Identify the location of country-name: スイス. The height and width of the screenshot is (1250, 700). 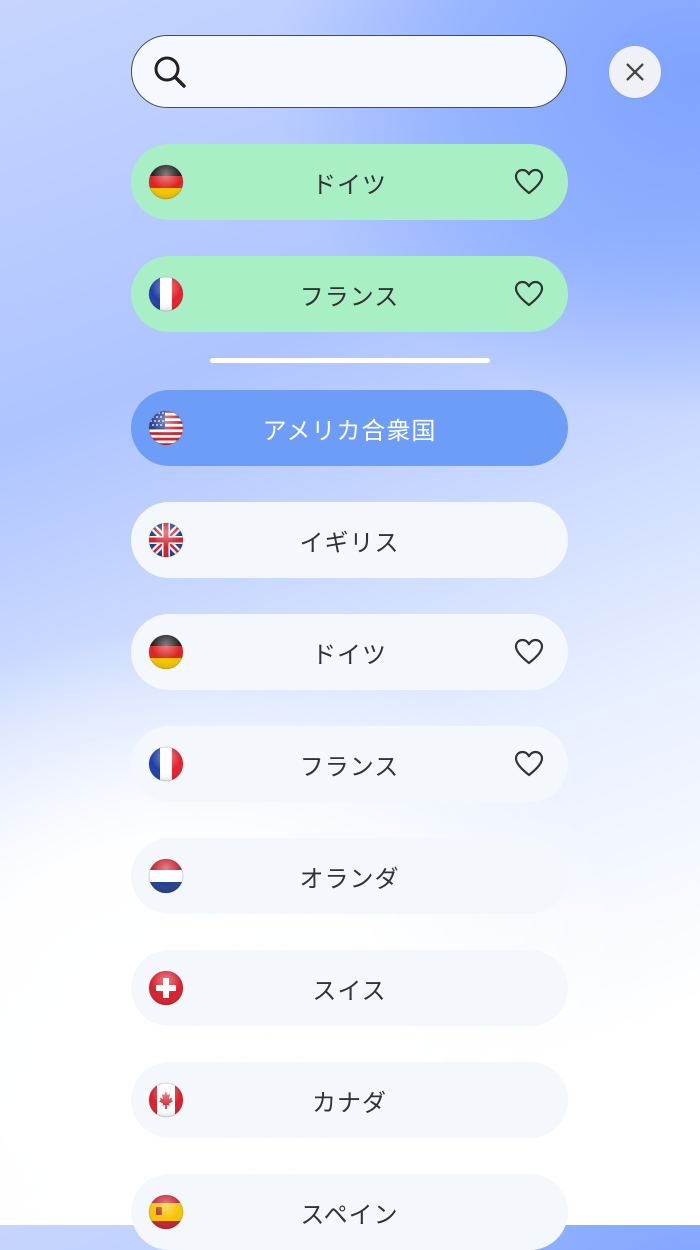
(349, 990).